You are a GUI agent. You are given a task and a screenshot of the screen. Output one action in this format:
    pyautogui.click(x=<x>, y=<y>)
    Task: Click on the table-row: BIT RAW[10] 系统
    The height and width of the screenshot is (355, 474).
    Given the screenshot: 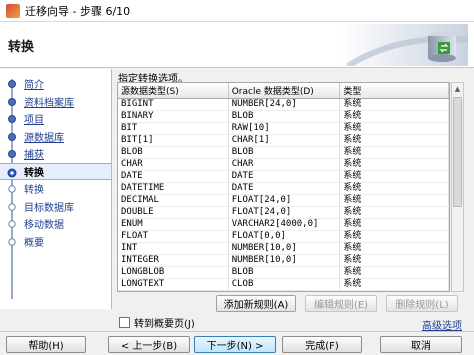 What is the action you would take?
    pyautogui.click(x=283, y=128)
    